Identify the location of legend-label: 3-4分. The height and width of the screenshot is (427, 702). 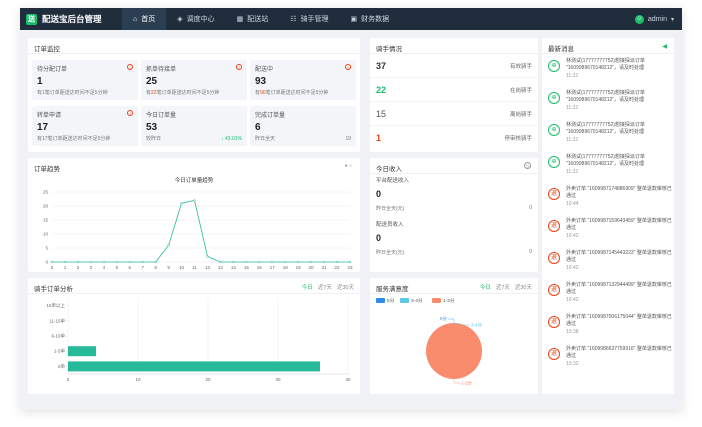
(417, 300).